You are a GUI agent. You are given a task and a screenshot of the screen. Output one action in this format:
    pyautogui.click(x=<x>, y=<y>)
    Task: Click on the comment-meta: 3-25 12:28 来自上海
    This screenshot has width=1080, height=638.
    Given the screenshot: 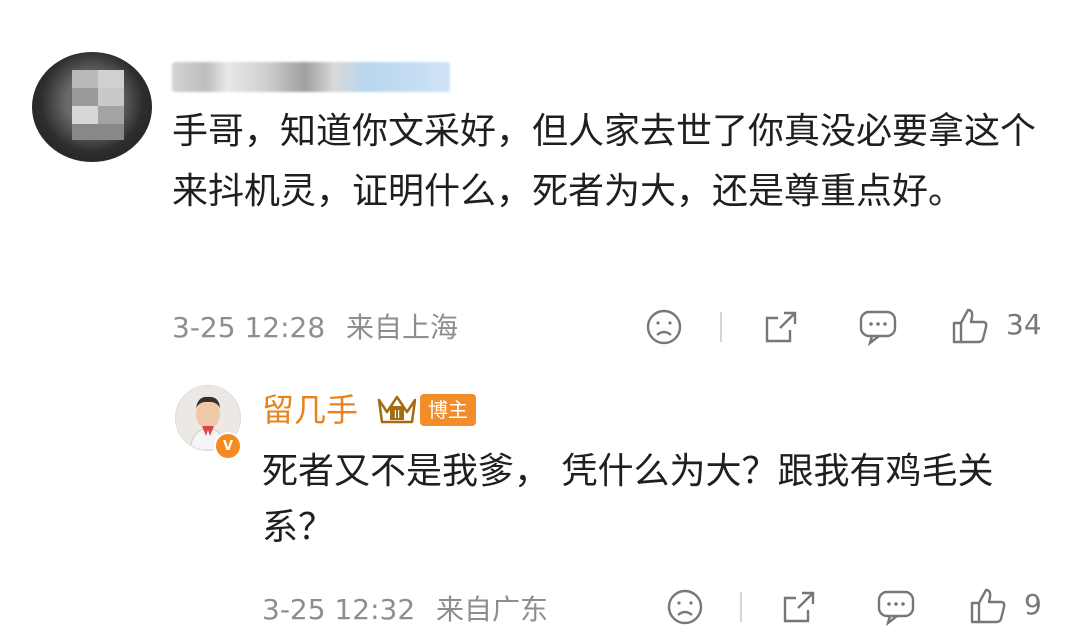 What is the action you would take?
    pyautogui.click(x=315, y=326)
    